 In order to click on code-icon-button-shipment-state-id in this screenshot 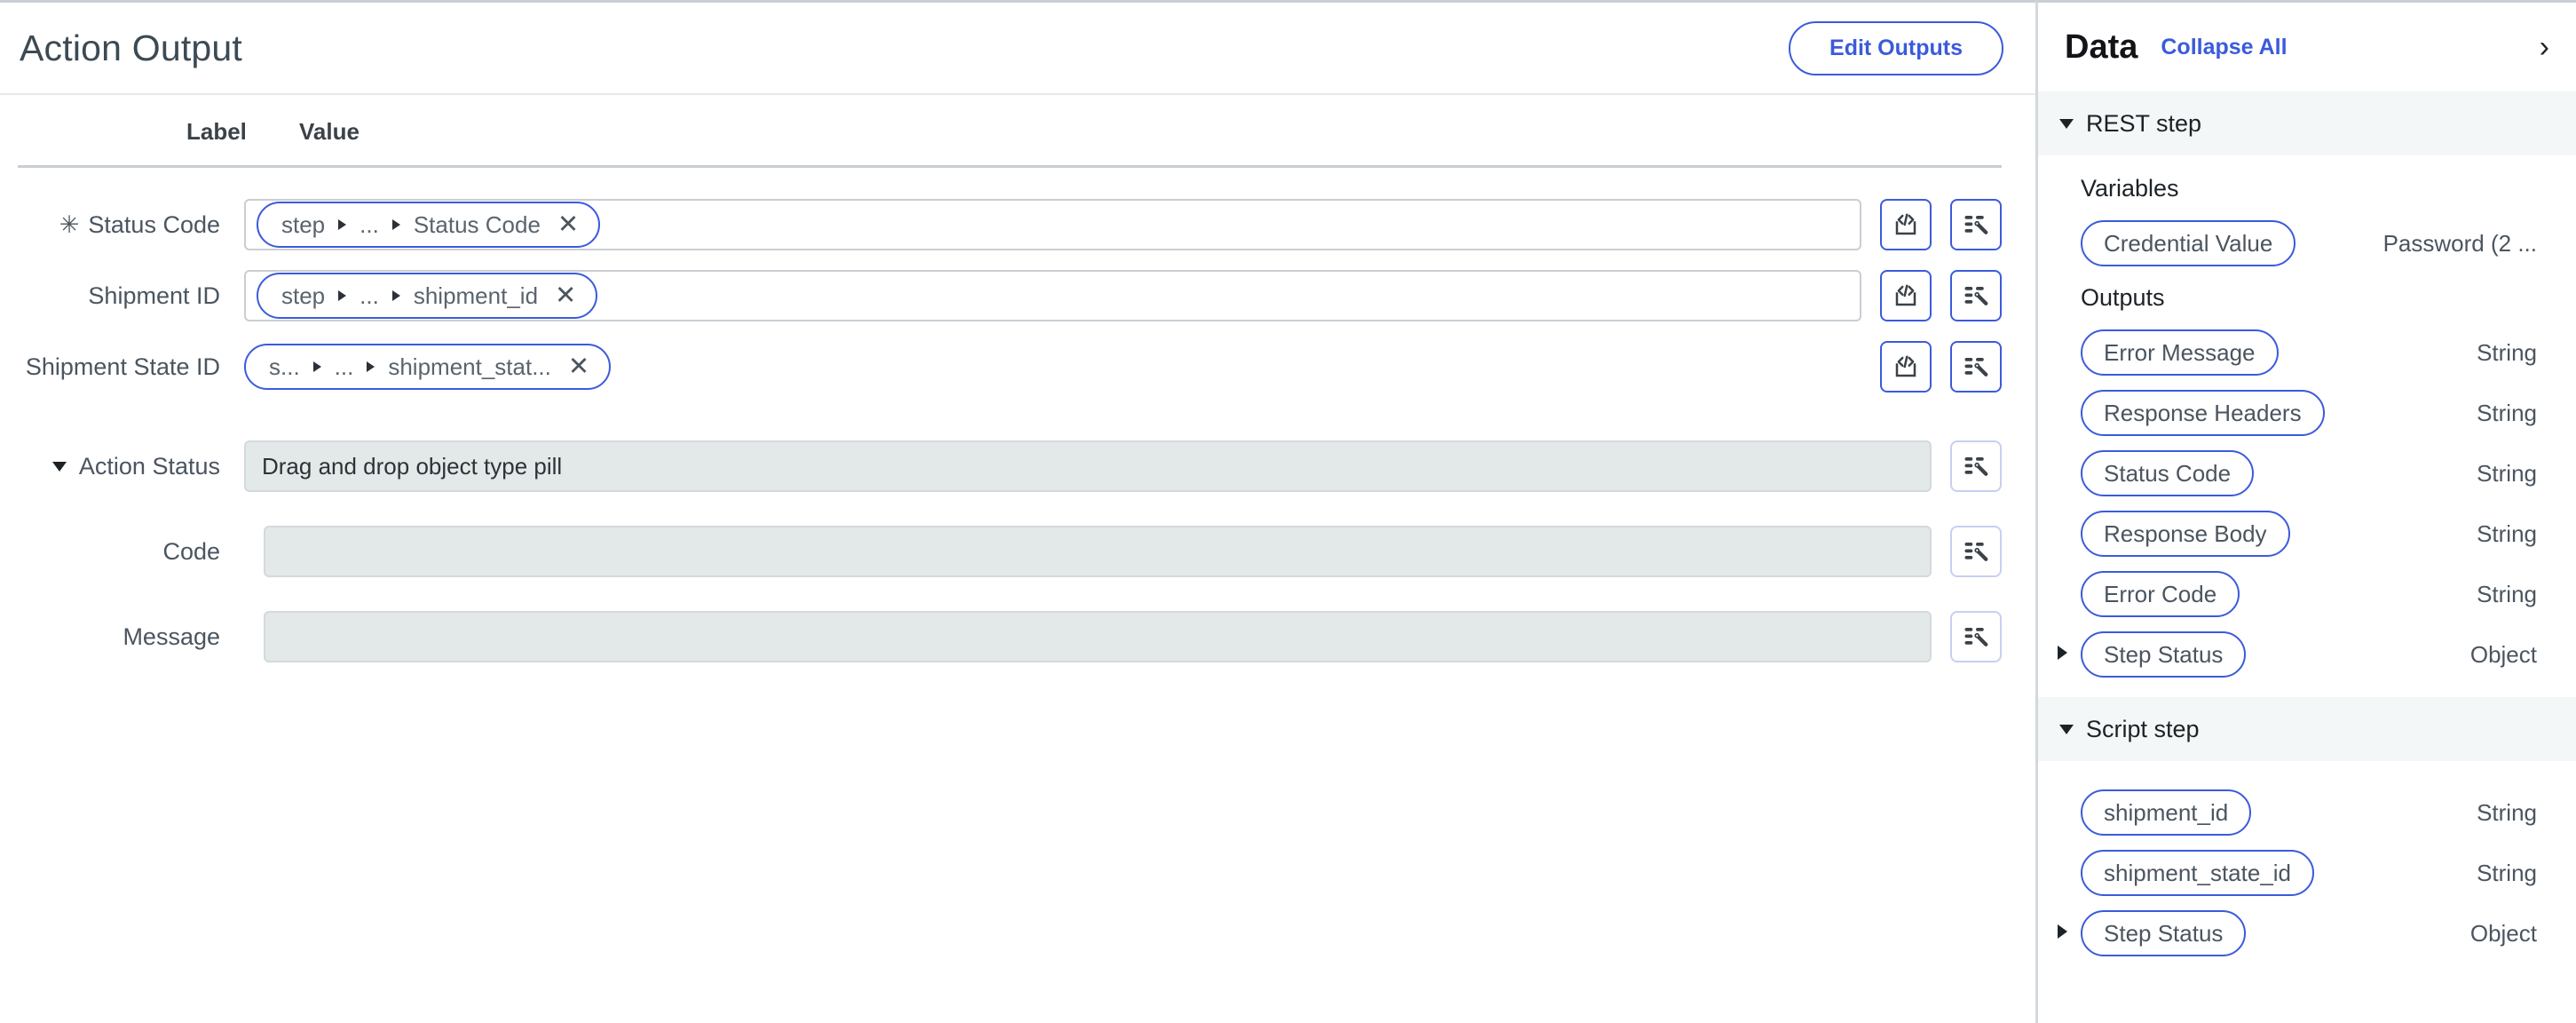, I will do `click(1906, 367)`.